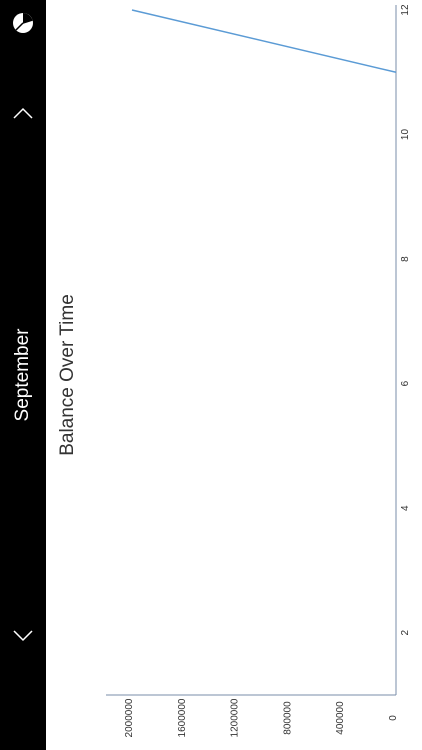  What do you see at coordinates (23, 636) in the screenshot?
I see `chevron-down-icon` at bounding box center [23, 636].